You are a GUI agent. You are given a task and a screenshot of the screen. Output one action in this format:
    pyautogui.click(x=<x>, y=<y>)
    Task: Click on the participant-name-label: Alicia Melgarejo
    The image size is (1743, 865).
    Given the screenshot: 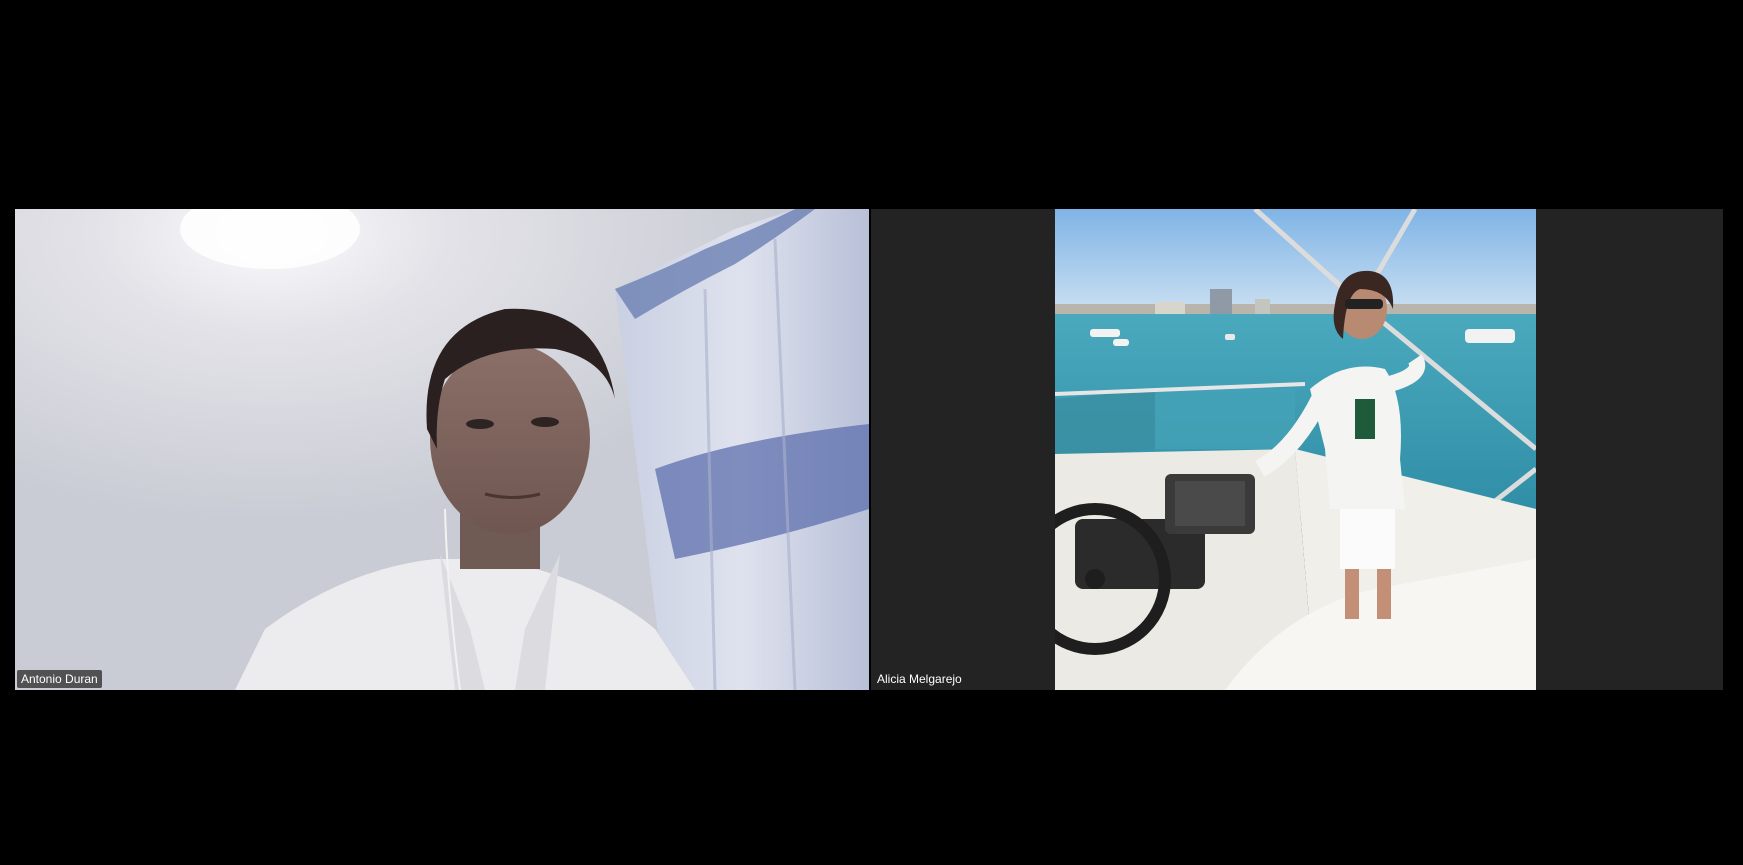 What is the action you would take?
    pyautogui.click(x=919, y=679)
    